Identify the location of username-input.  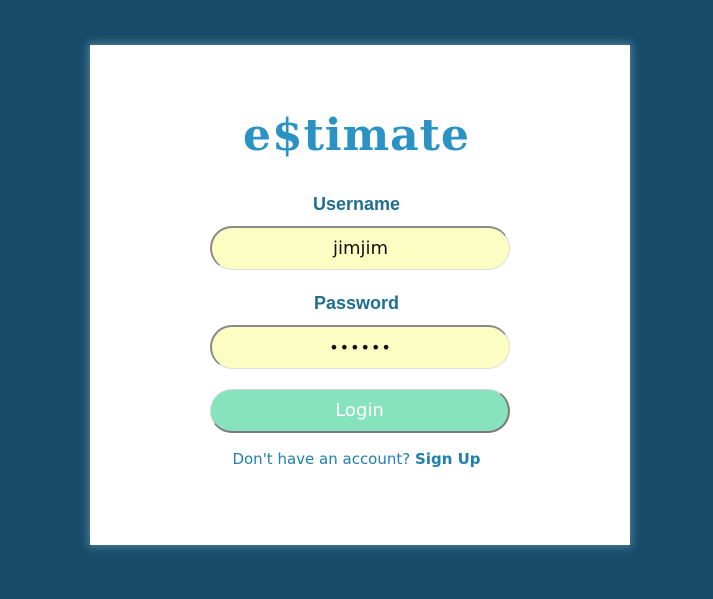
(360, 248).